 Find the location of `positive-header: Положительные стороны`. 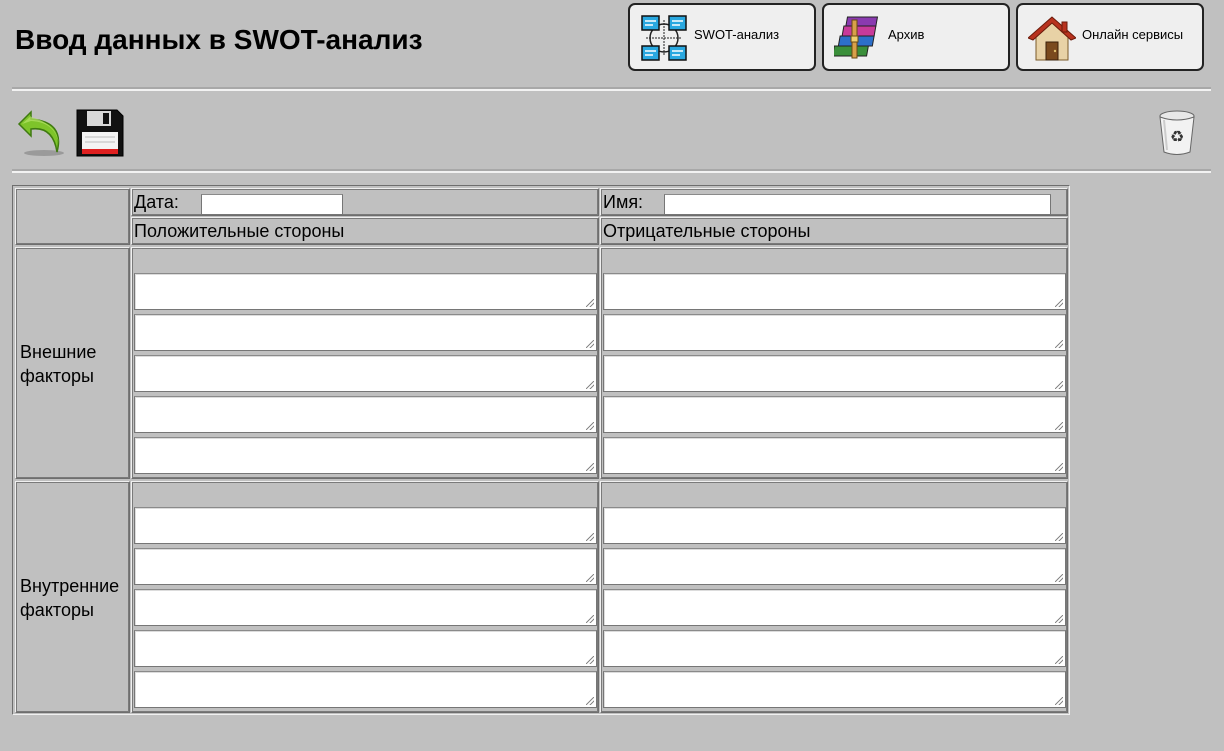

positive-header: Положительные стороны is located at coordinates (239, 231).